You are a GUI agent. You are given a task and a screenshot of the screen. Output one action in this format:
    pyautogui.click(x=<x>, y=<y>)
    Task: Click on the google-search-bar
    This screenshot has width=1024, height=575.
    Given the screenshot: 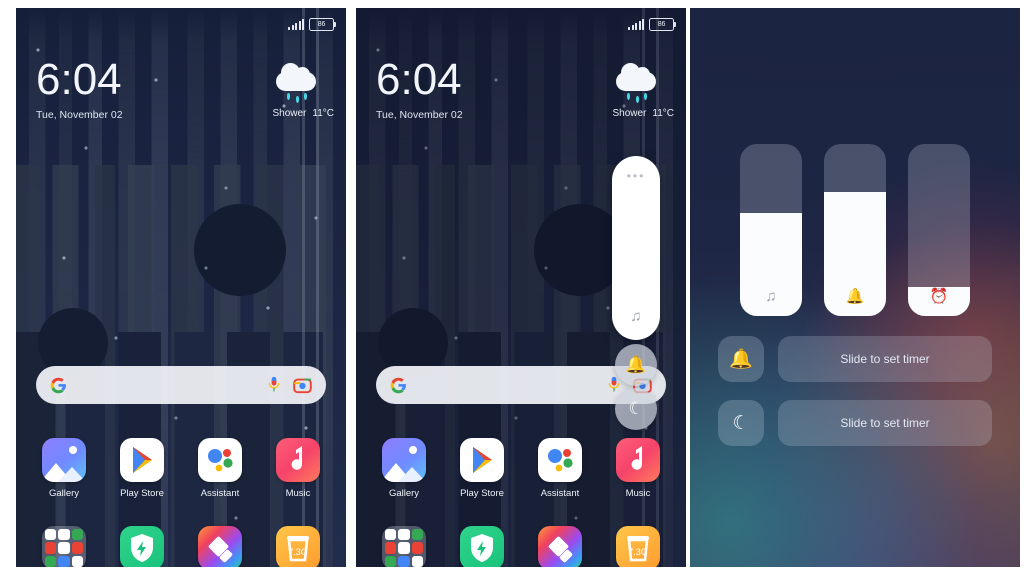 What is the action you would take?
    pyautogui.click(x=181, y=385)
    